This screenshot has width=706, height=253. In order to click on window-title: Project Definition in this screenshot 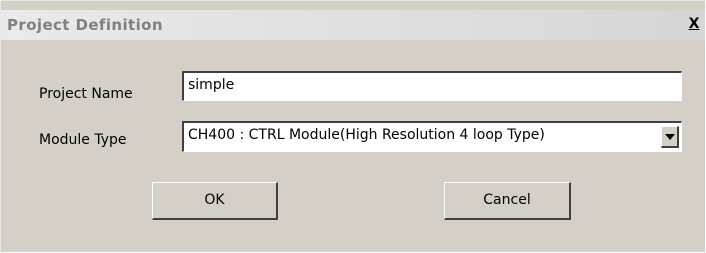, I will do `click(85, 25)`.